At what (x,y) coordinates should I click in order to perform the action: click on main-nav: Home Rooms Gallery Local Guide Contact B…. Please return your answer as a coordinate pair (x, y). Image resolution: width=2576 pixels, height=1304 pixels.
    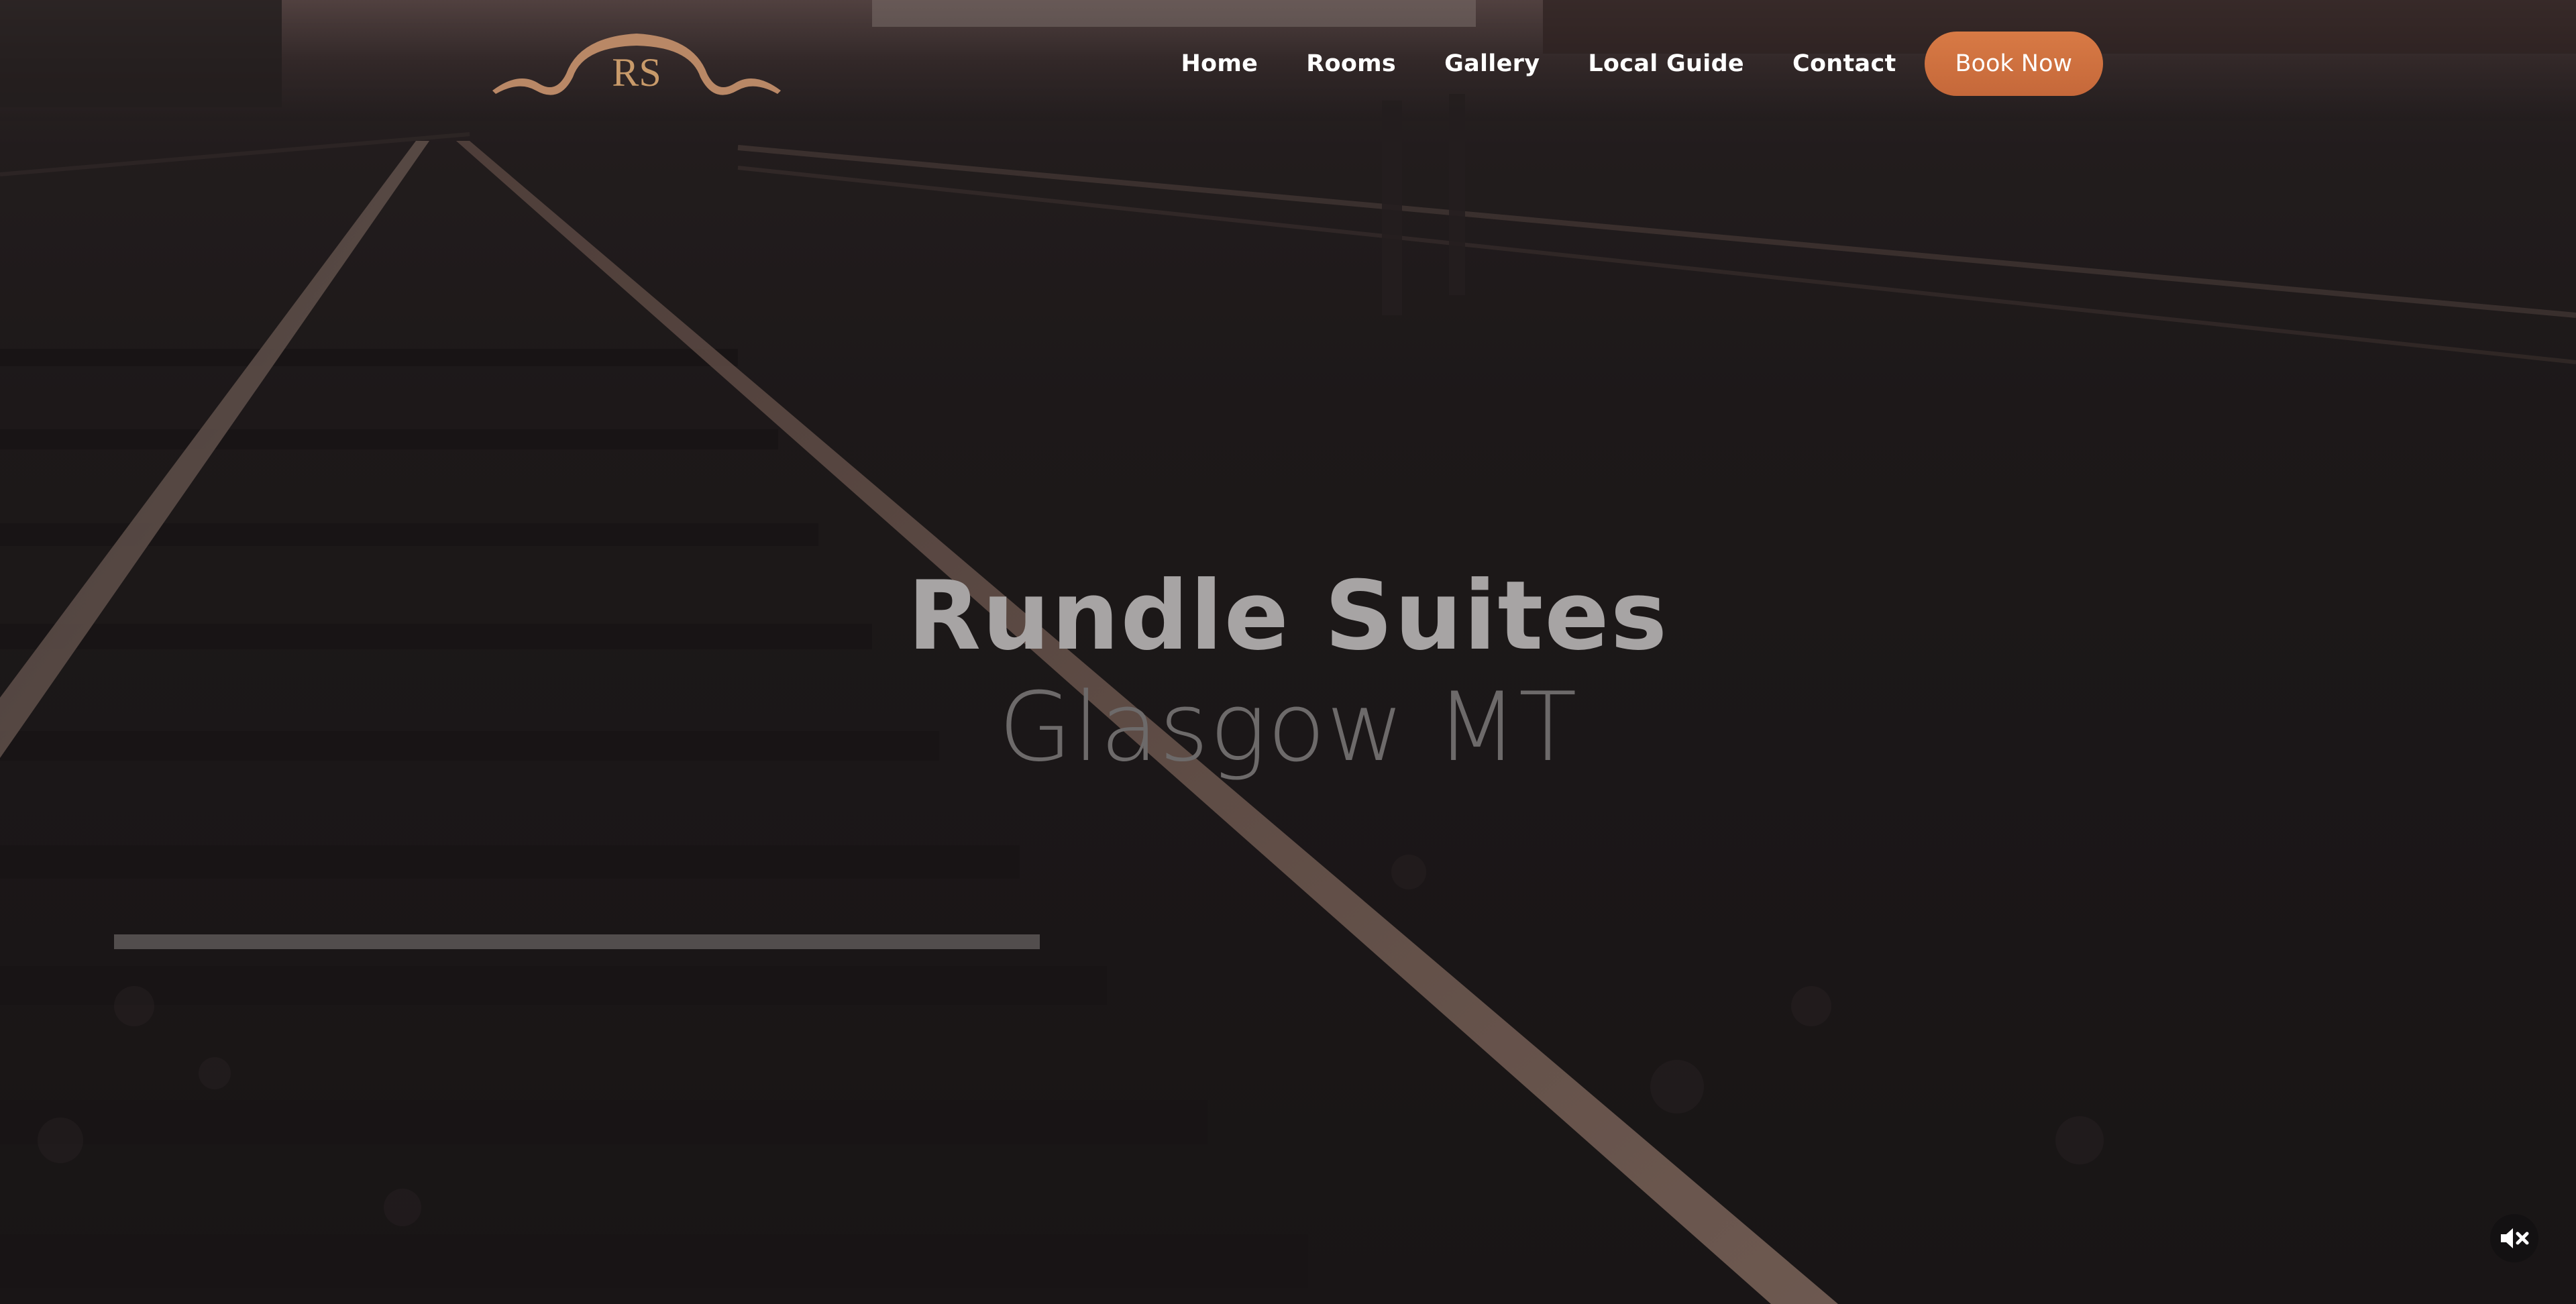
    Looking at the image, I should click on (1642, 64).